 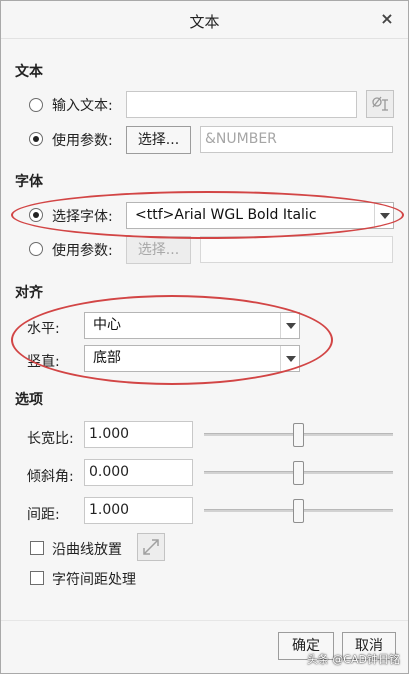 I want to click on watermark: 头条 @CAD钟日铭, so click(x=353, y=659).